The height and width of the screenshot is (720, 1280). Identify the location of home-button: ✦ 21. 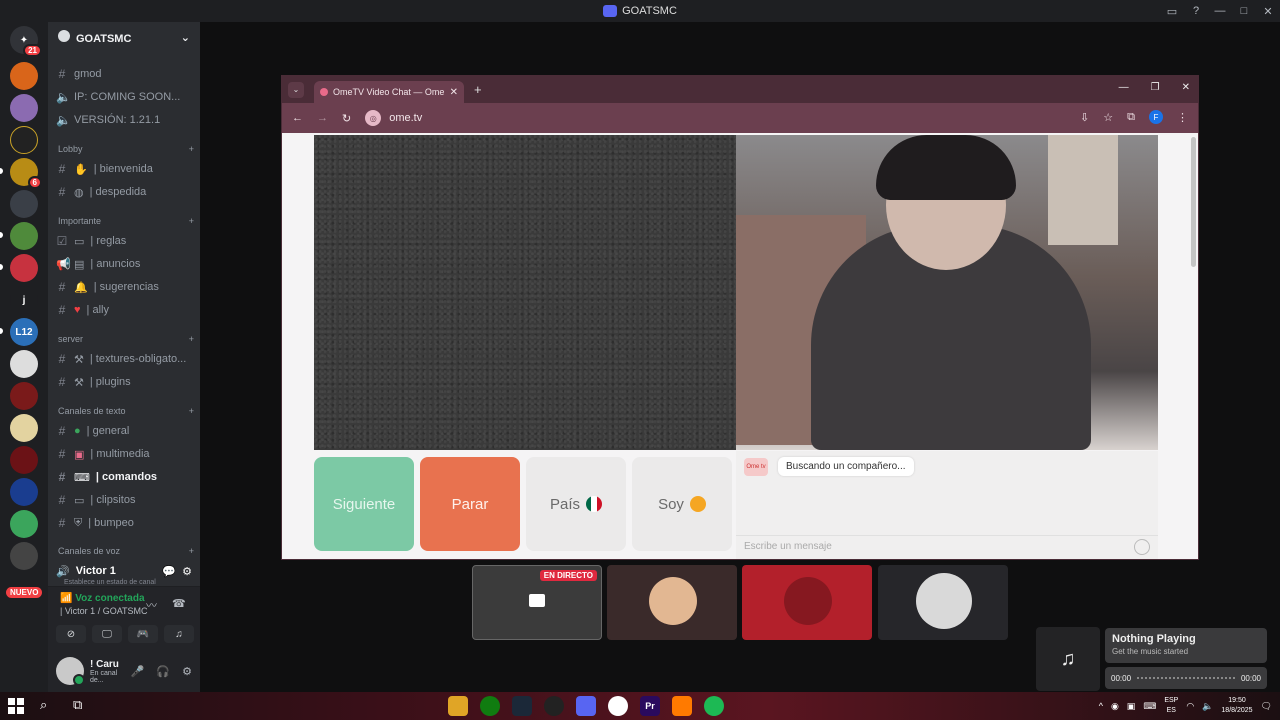
(26, 41).